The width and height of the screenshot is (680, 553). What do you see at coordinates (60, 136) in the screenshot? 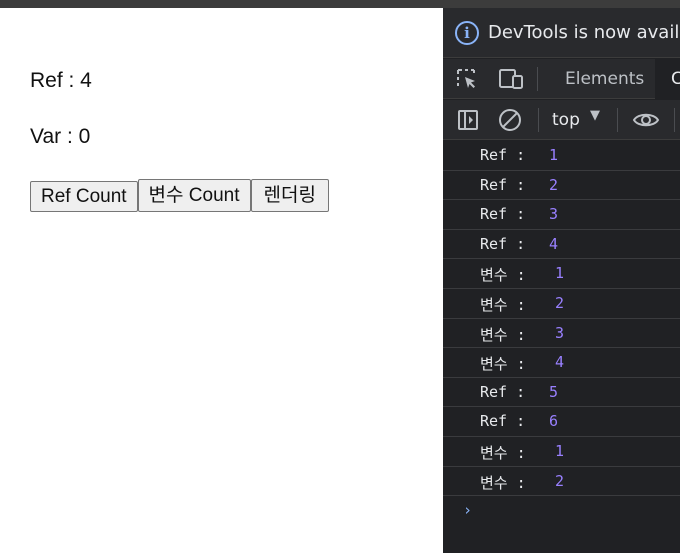
I see `var-value-text: Var : 0` at bounding box center [60, 136].